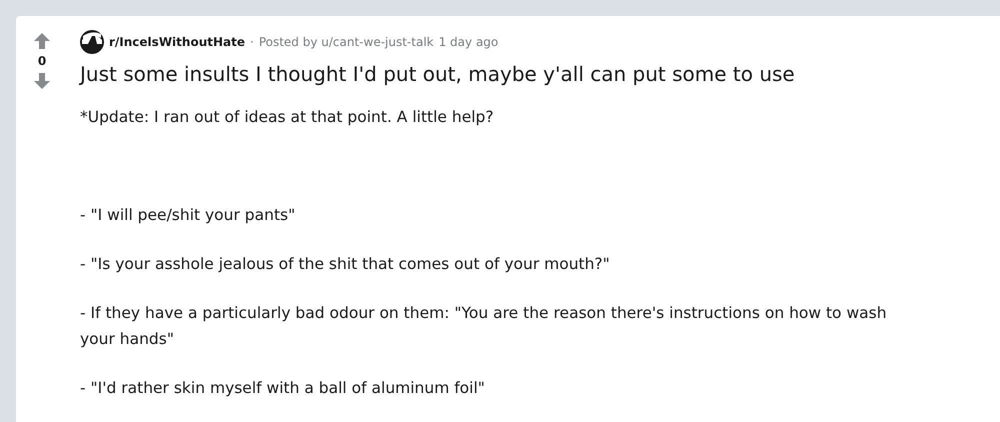  What do you see at coordinates (188, 215) in the screenshot?
I see `post-paragraph: - "I will pee/shit your pants"` at bounding box center [188, 215].